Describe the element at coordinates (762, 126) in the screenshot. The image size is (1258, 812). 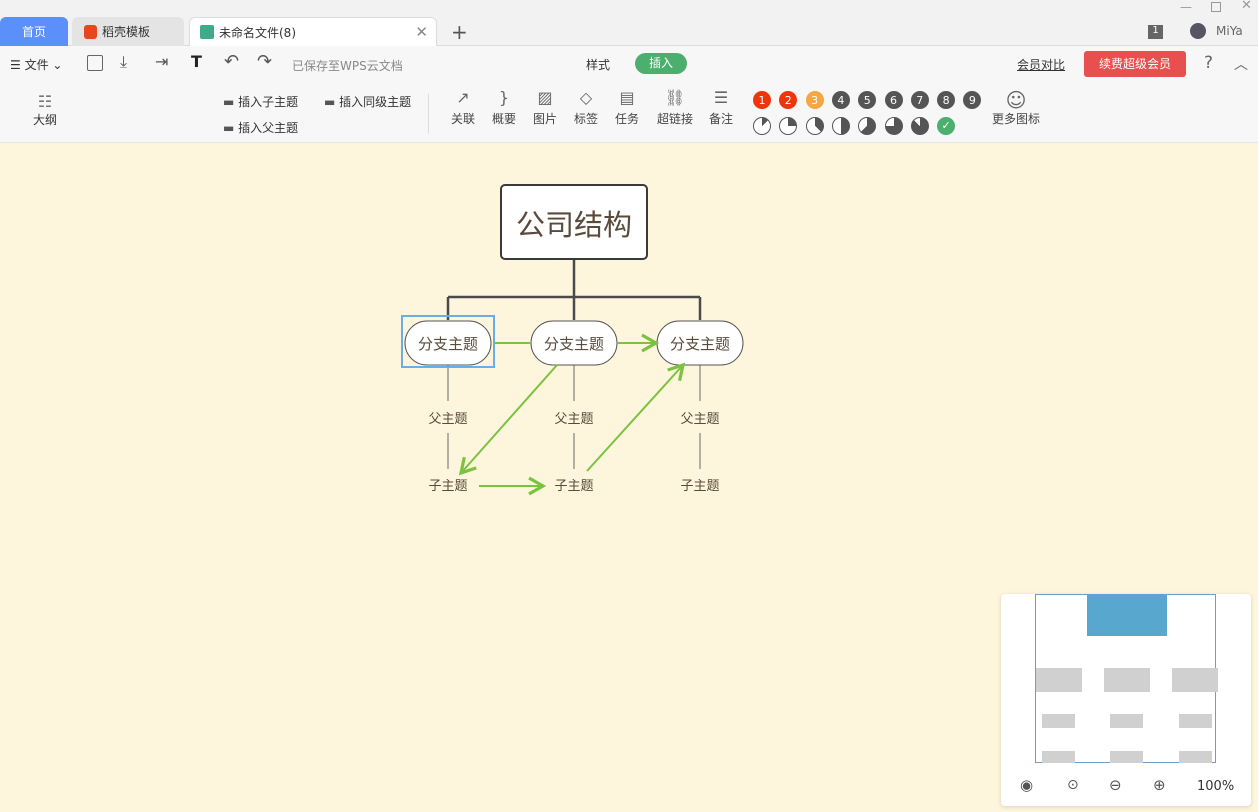
I see `progress-1-eighths-icon` at that location.